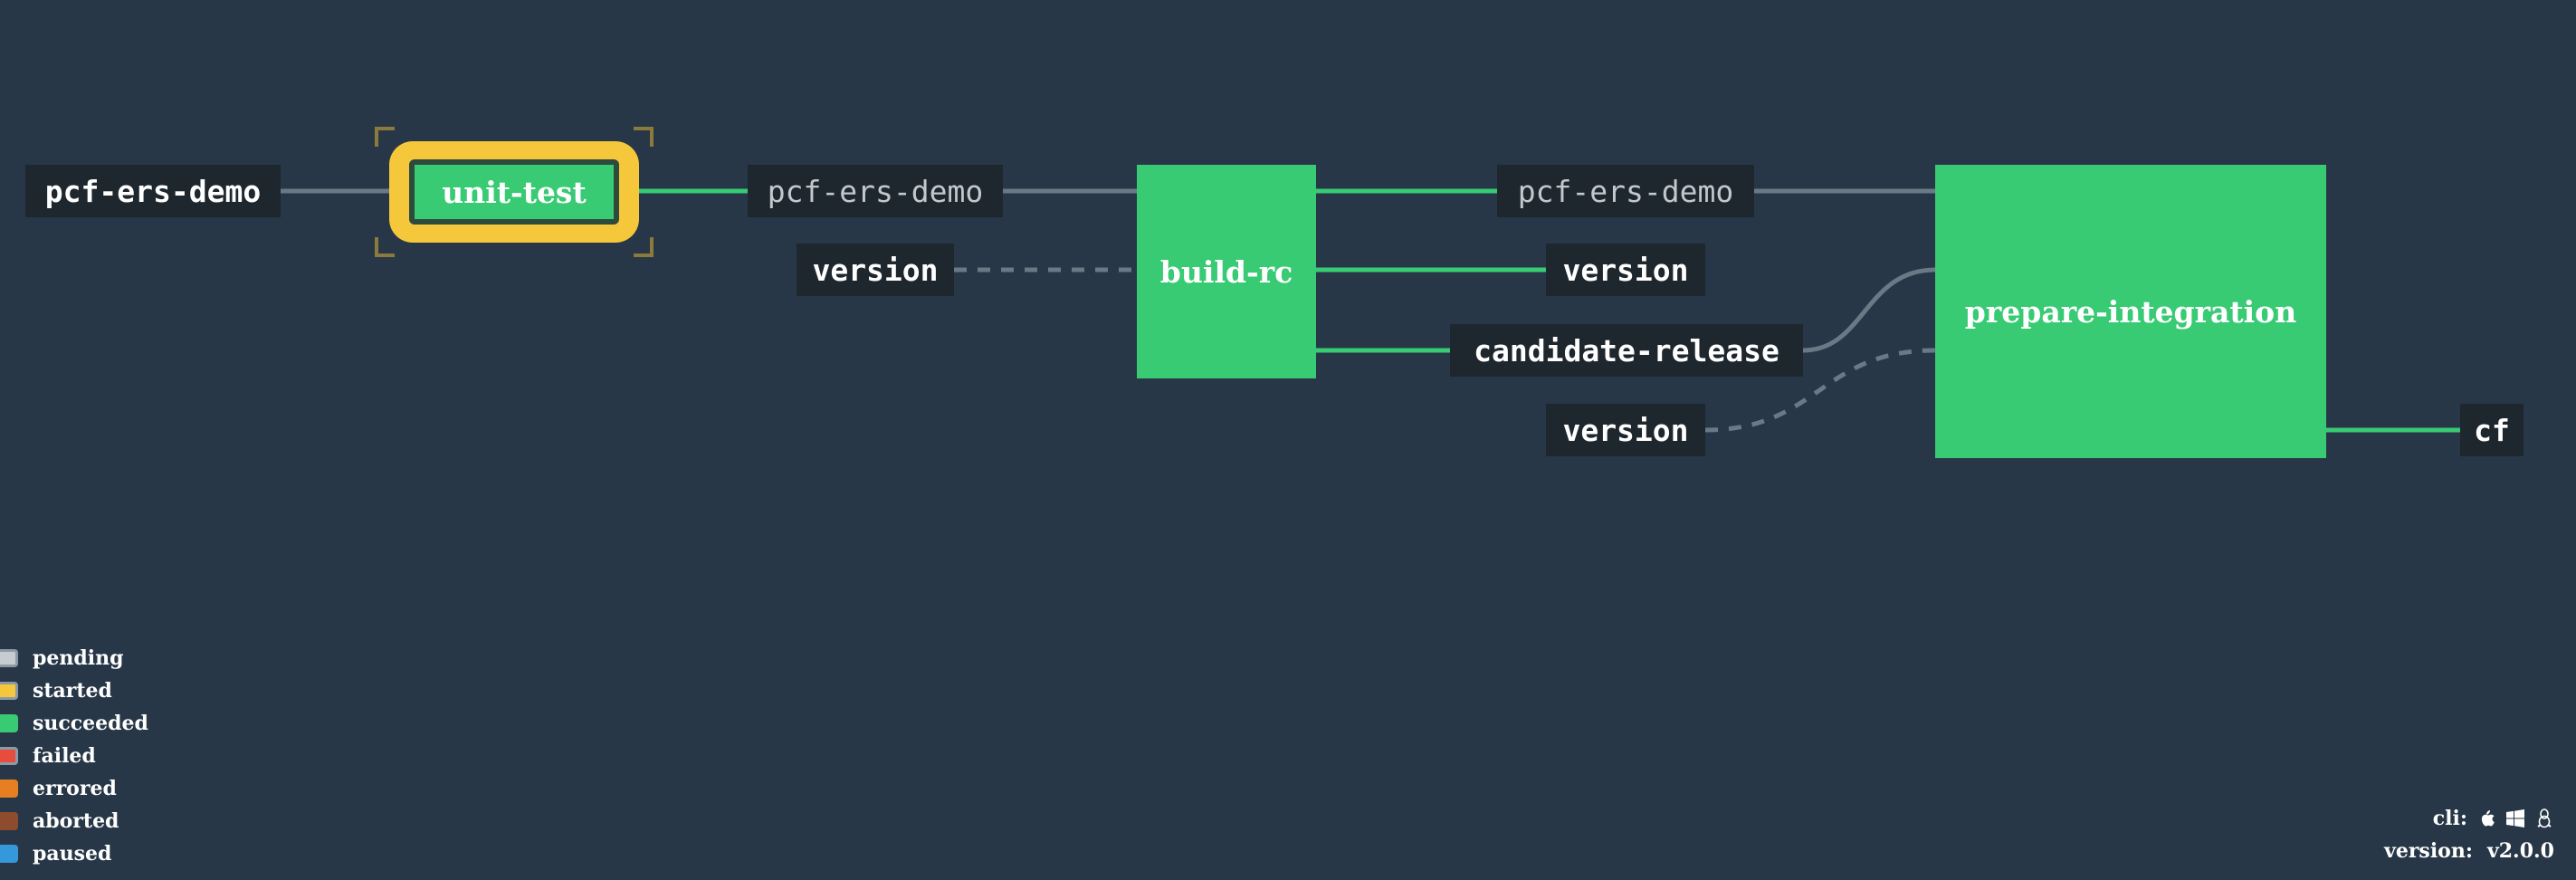 The image size is (2576, 880). I want to click on legend-swatch-pending, so click(9, 658).